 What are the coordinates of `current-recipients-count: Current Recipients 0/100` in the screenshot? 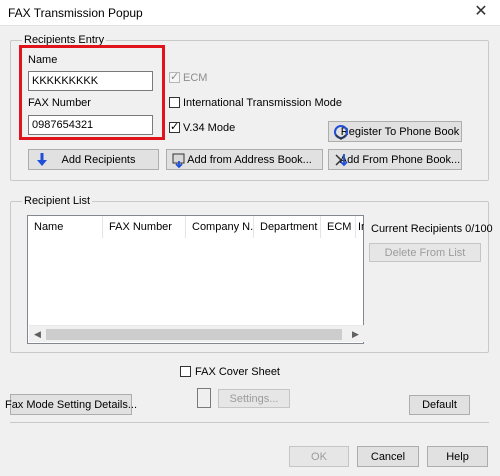 It's located at (432, 229).